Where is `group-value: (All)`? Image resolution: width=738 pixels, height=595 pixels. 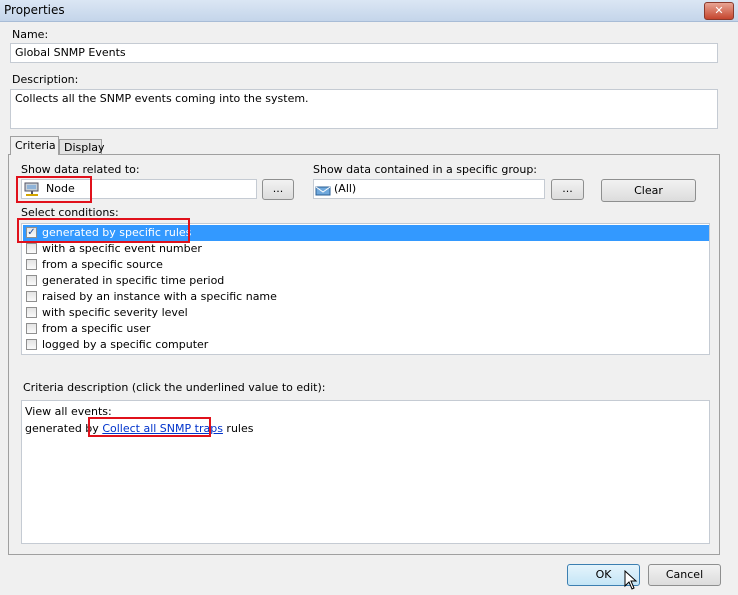
group-value: (All) is located at coordinates (345, 188).